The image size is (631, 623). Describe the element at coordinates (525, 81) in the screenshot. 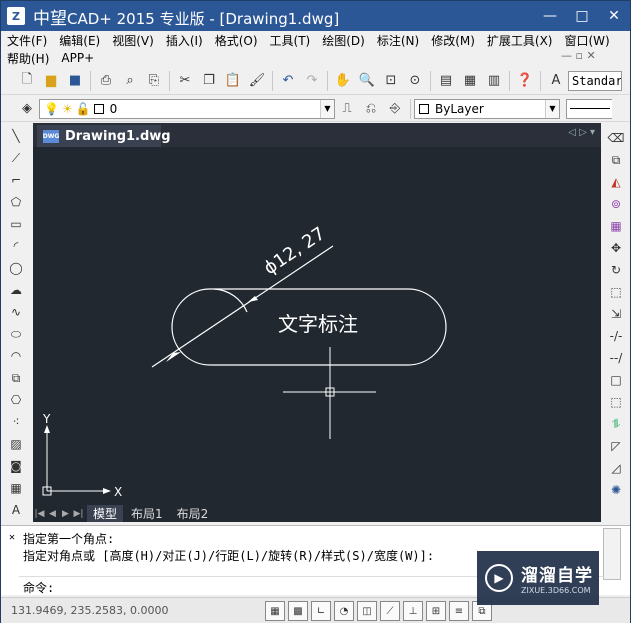

I see `help-icon: ❓` at that location.